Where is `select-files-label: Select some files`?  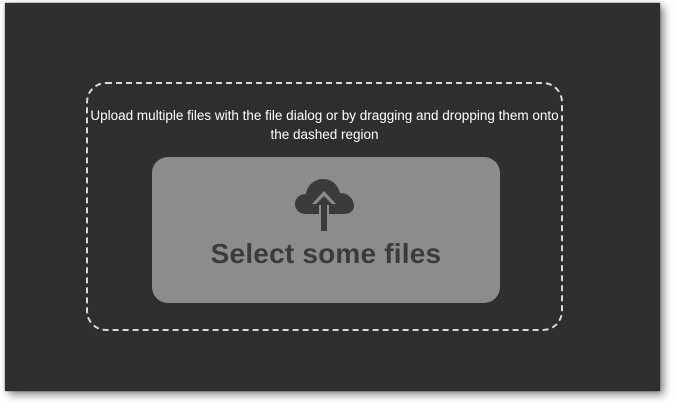 select-files-label: Select some files is located at coordinates (326, 253).